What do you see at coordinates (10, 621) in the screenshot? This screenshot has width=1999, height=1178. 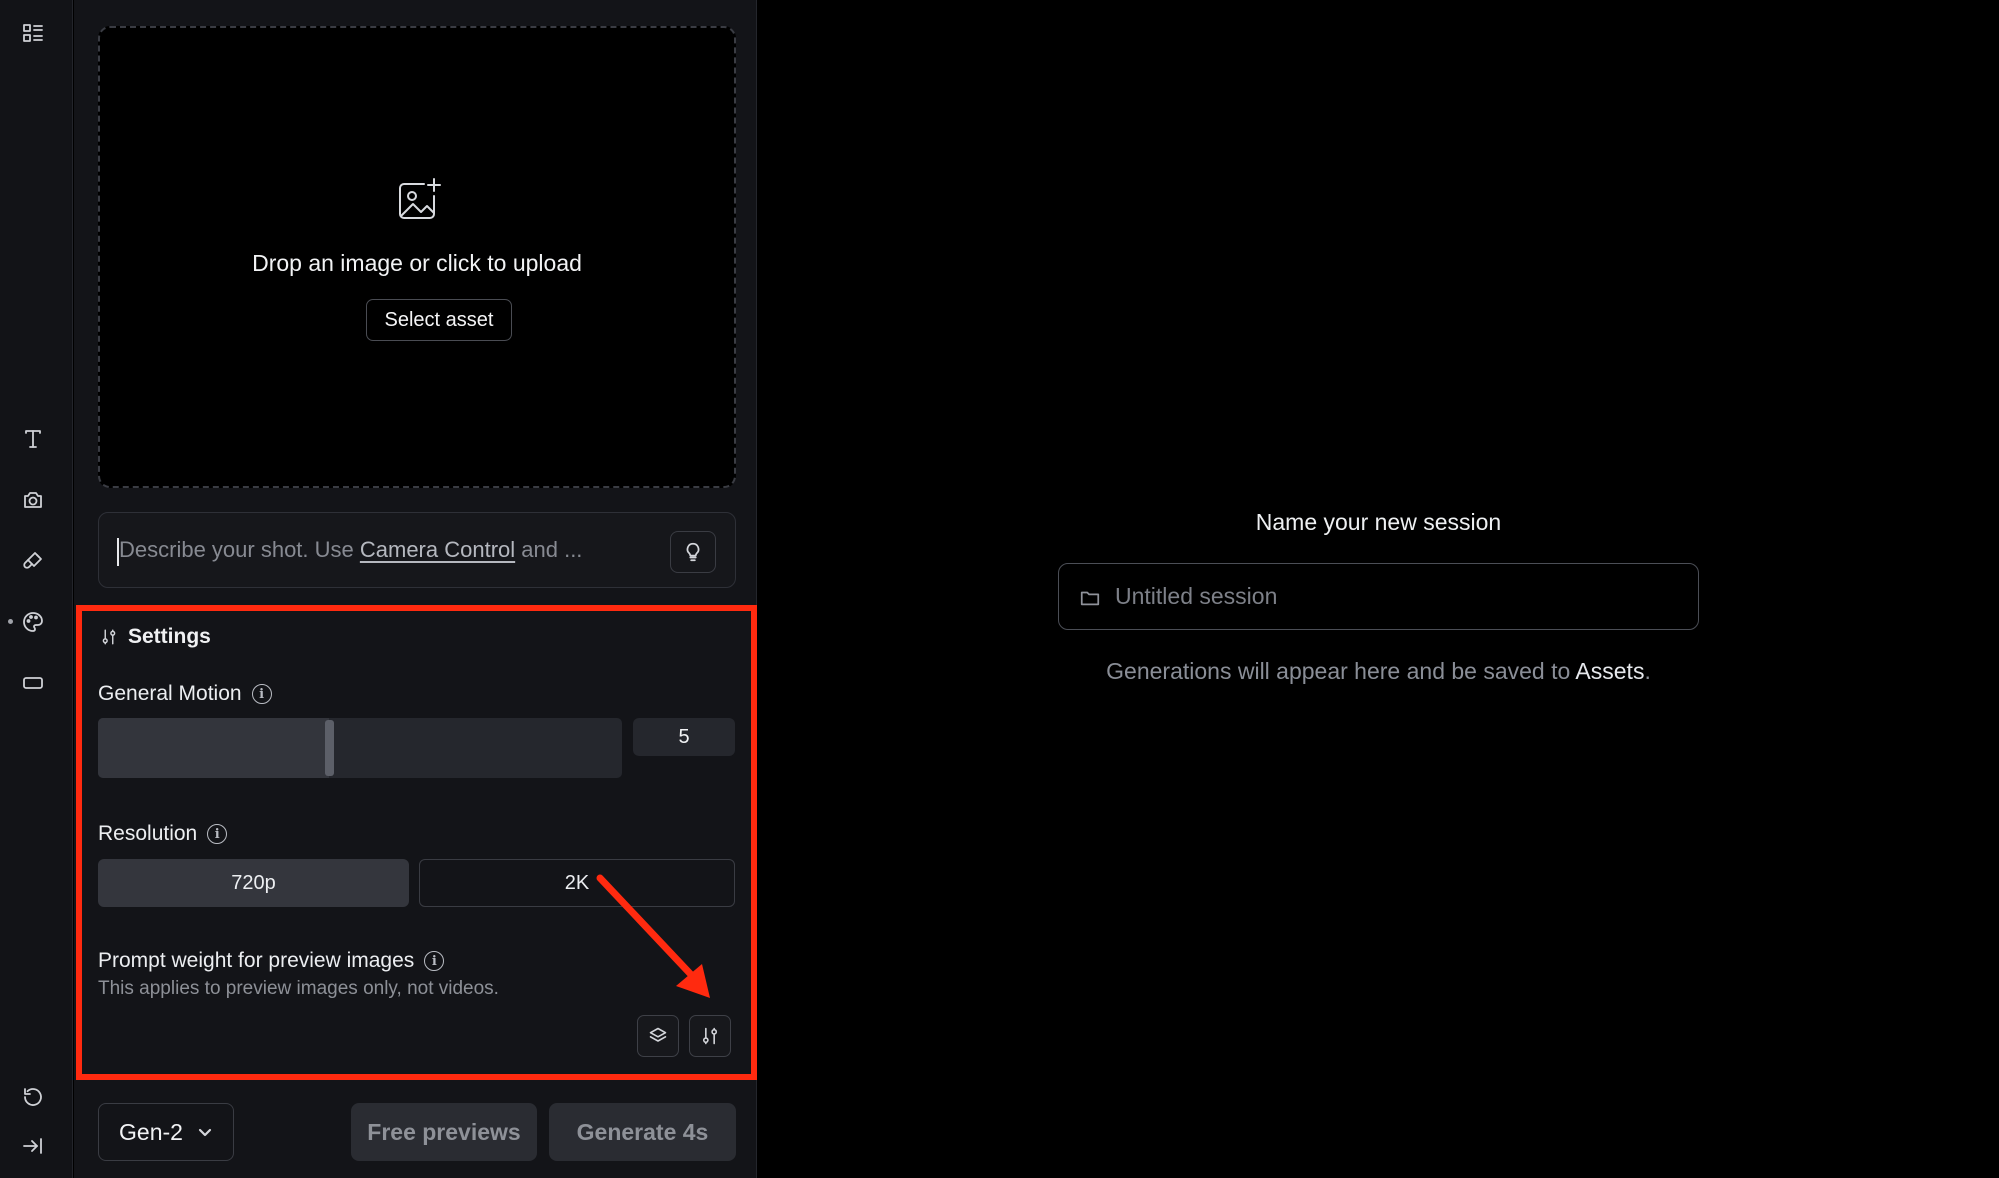 I see `active-indicator` at bounding box center [10, 621].